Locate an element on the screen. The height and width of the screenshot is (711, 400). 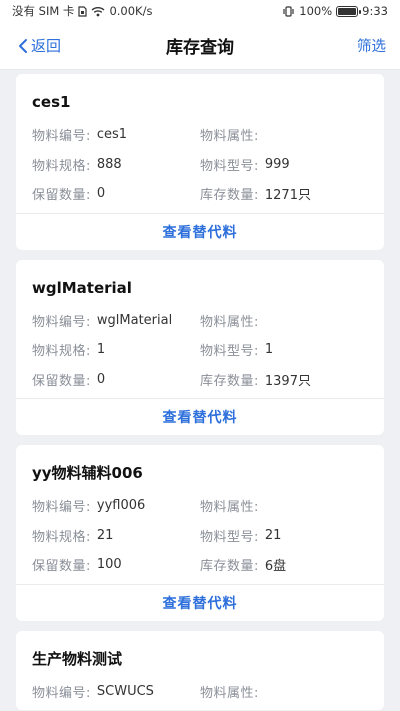
stock-value: 1397只 is located at coordinates (287, 381).